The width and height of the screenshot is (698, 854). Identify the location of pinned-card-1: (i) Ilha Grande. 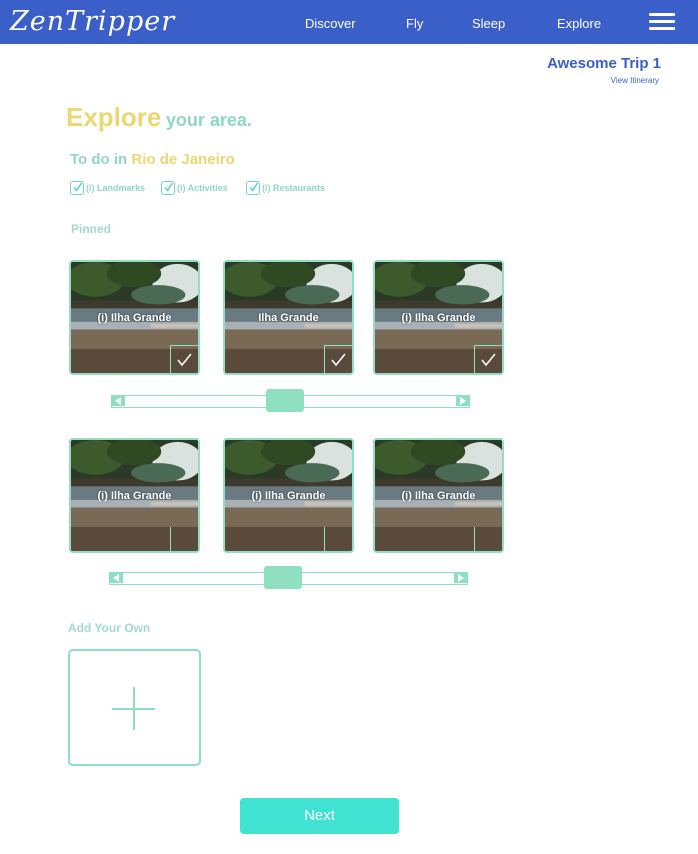
(134, 317).